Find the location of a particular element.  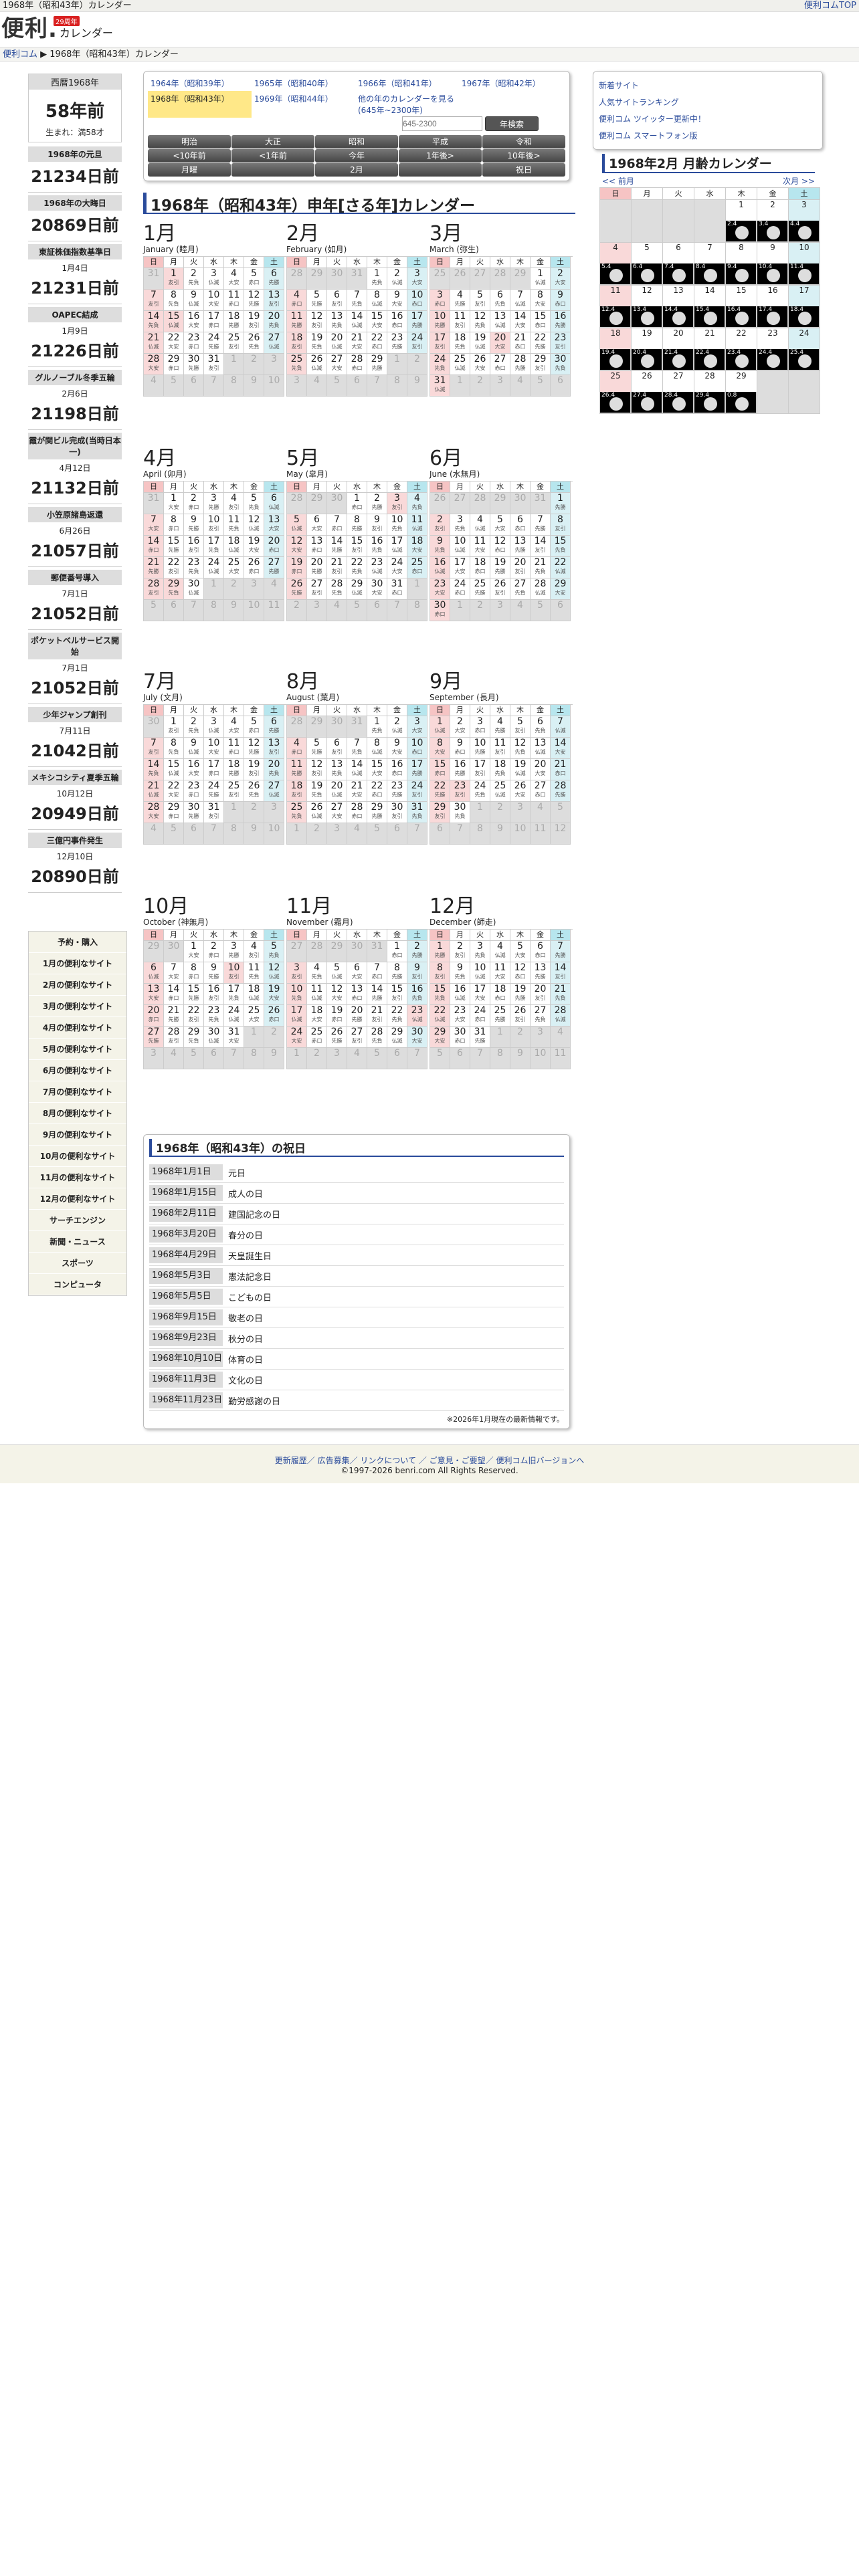

nav-button: 明治 is located at coordinates (190, 141).